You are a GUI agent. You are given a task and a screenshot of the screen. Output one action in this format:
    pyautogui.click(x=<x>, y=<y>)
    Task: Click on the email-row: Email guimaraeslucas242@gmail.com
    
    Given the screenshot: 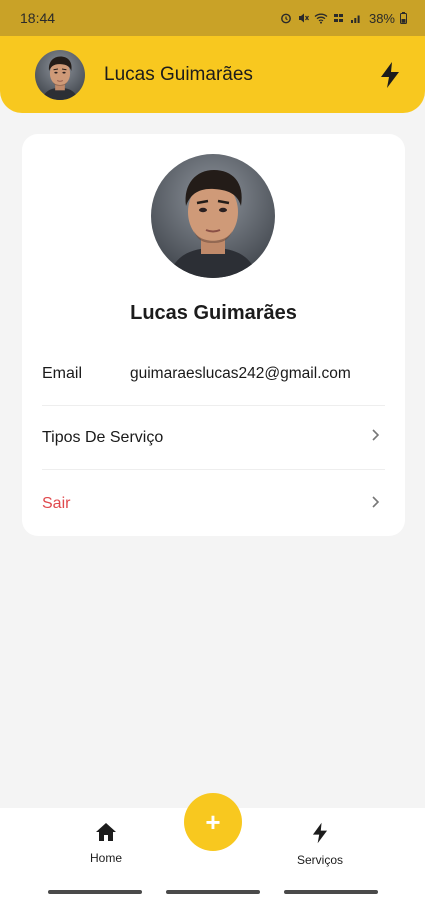 What is the action you would take?
    pyautogui.click(x=213, y=374)
    